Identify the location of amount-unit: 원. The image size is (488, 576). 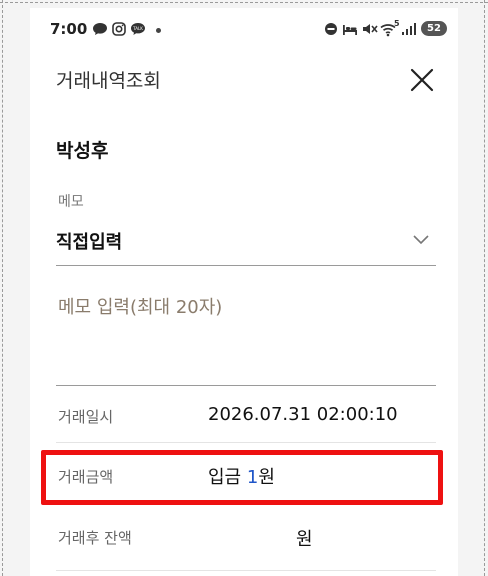
(266, 477).